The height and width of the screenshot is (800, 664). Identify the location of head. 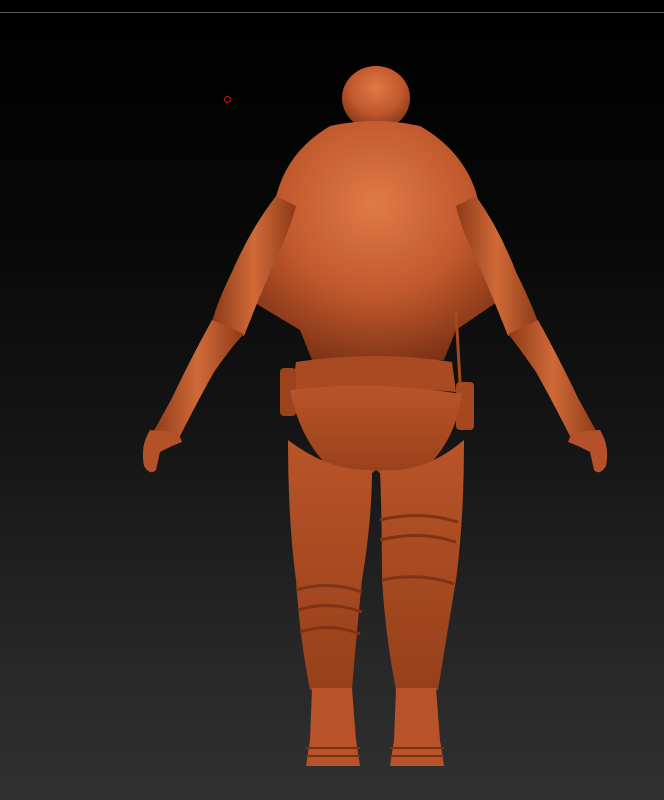
(376, 98).